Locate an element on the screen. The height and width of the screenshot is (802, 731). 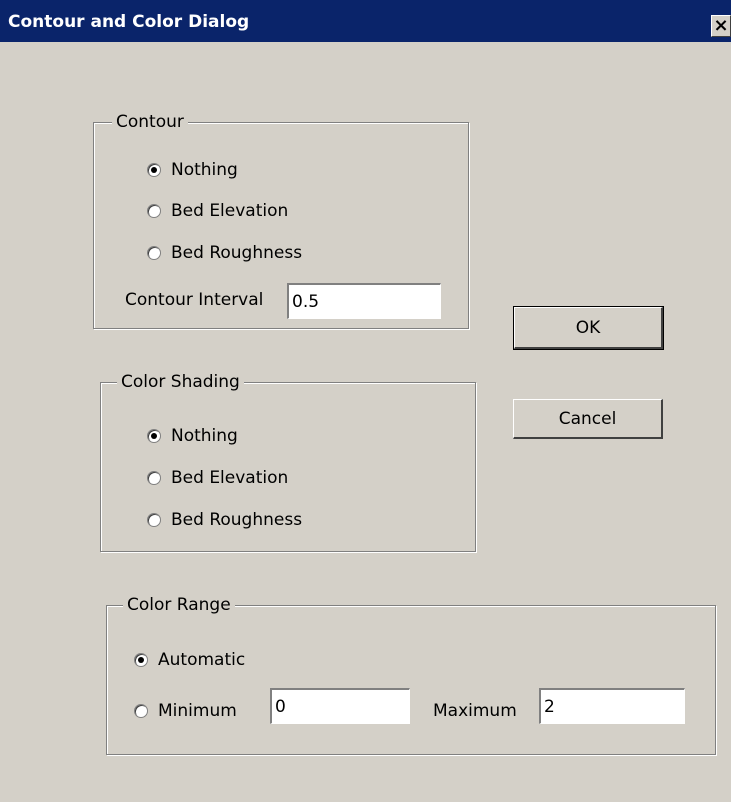
ok-button: OK is located at coordinates (588, 328).